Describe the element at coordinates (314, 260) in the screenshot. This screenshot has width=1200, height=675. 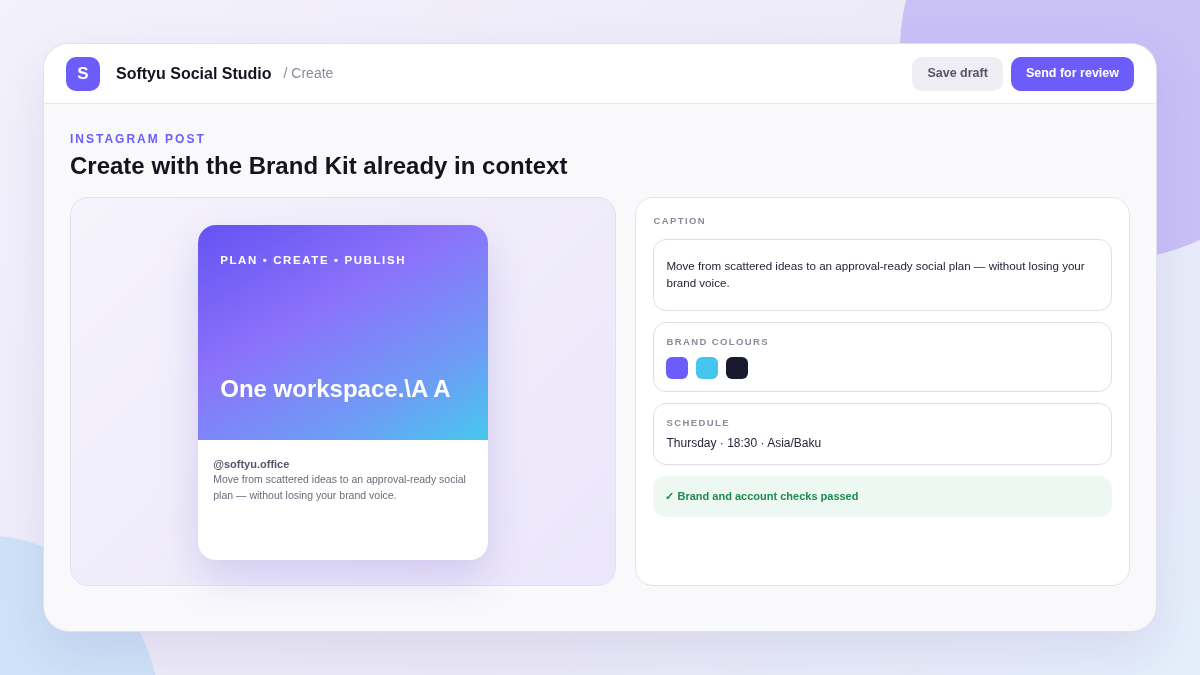
I see `post-tagline: PLAN • CREATE • PUBLISH` at that location.